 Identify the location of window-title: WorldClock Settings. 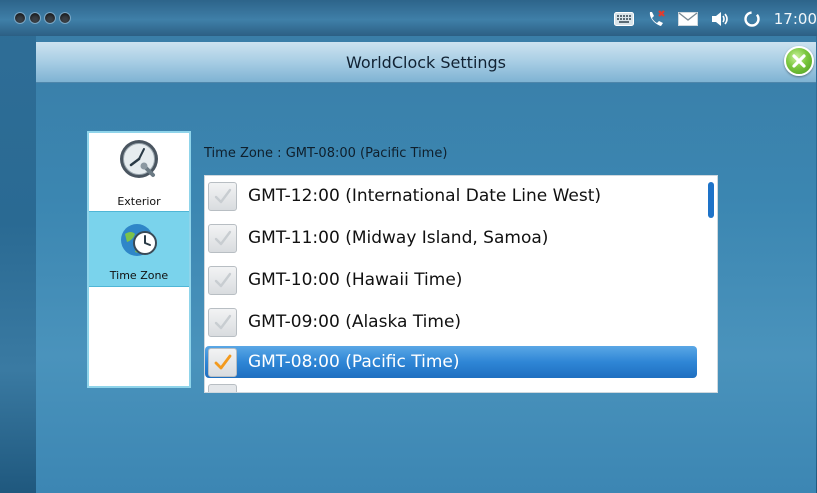
(426, 62).